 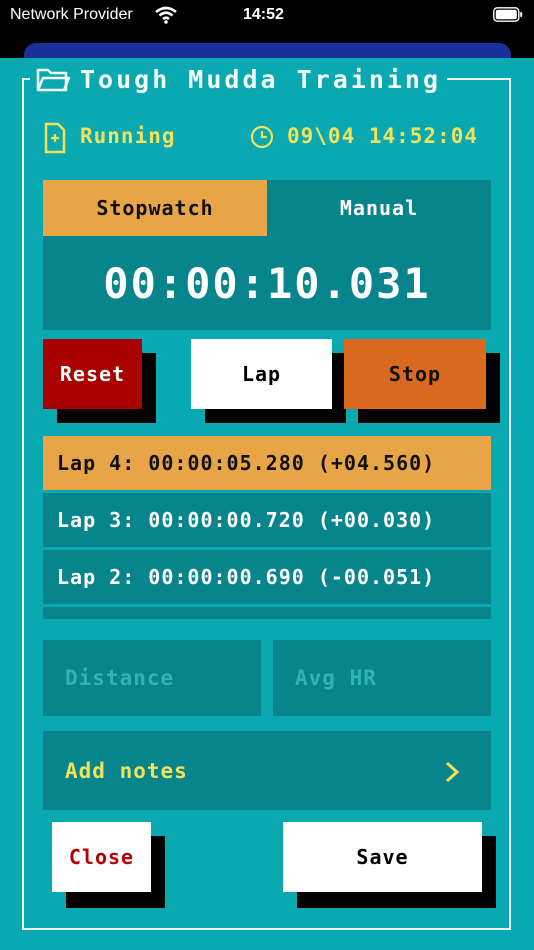 What do you see at coordinates (53, 80) in the screenshot?
I see `folder-icon` at bounding box center [53, 80].